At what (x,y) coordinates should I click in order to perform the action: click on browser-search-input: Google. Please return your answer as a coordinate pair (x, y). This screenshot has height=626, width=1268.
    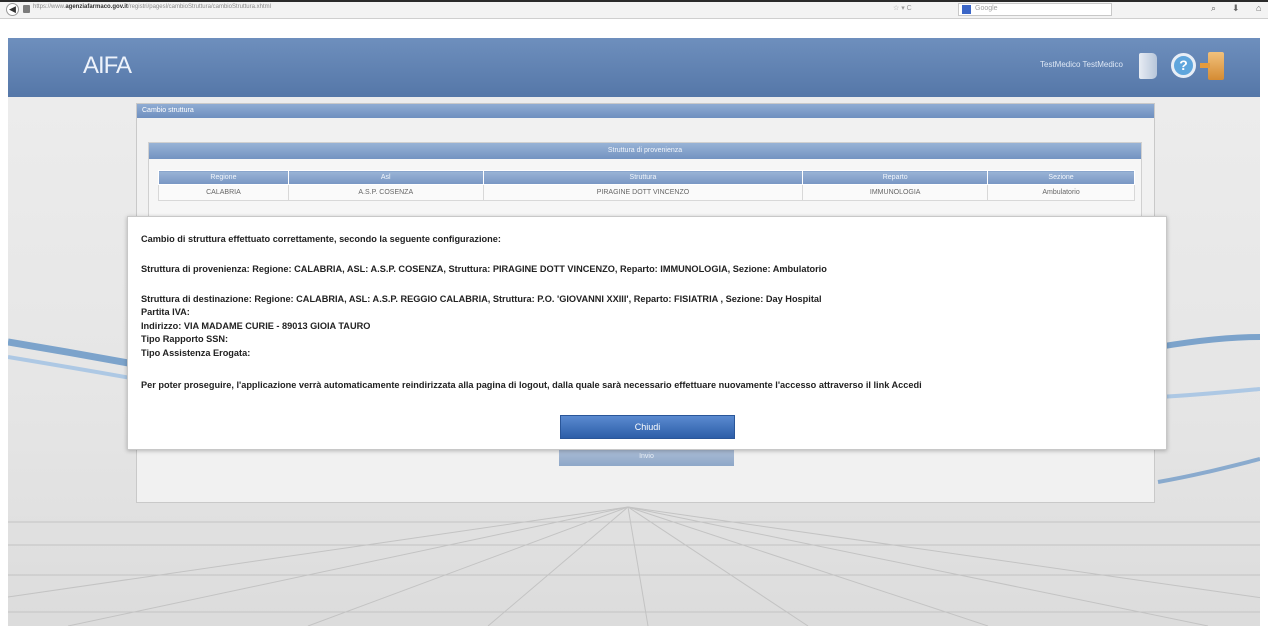
    Looking at the image, I should click on (1035, 9).